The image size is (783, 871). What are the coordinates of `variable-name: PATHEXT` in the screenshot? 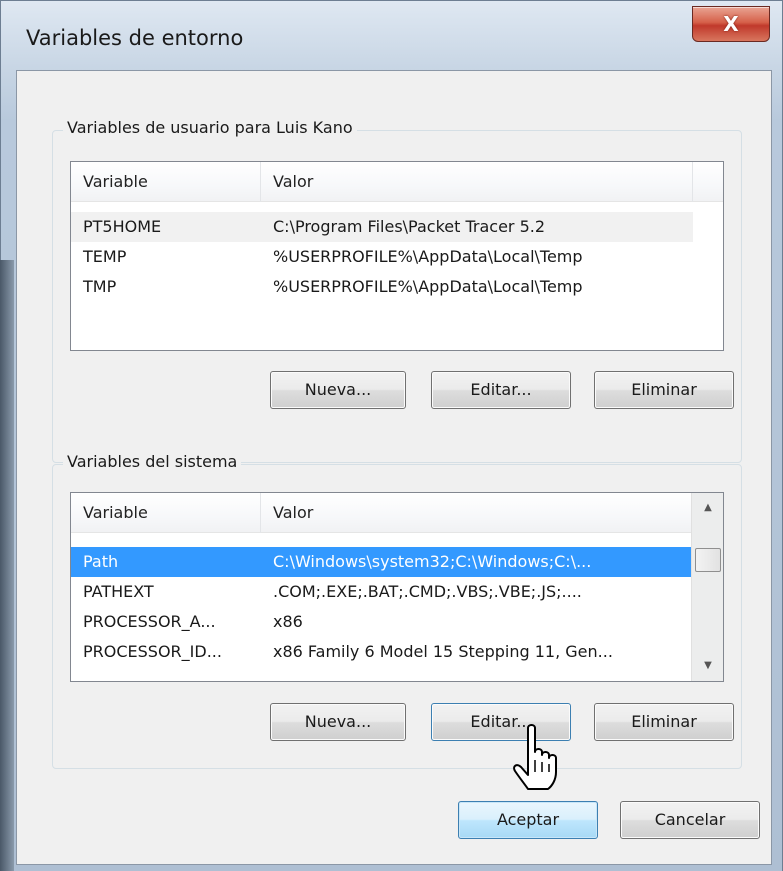 It's located at (118, 591).